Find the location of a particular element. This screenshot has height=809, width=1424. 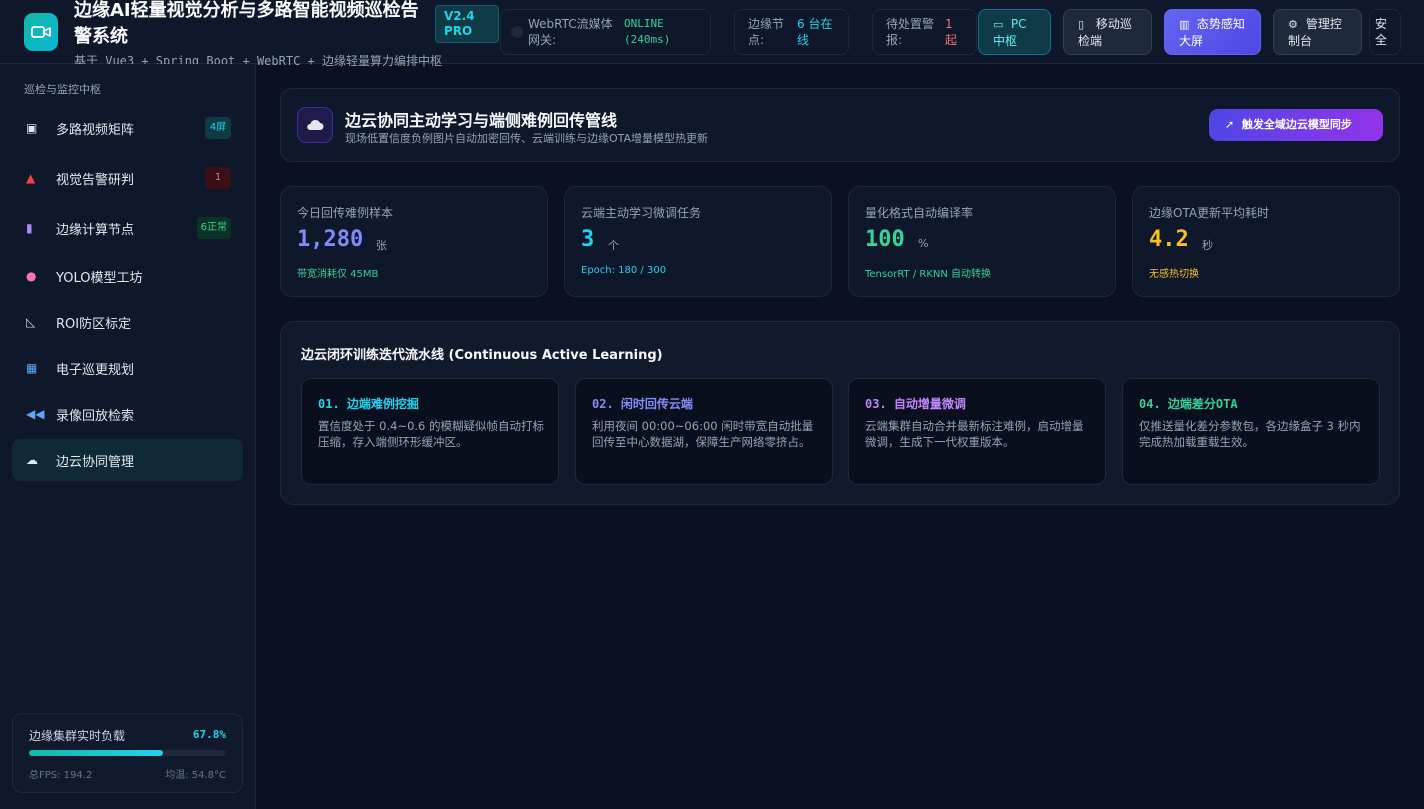

sidebar-item-label: 视觉告警研判 is located at coordinates (95, 180).